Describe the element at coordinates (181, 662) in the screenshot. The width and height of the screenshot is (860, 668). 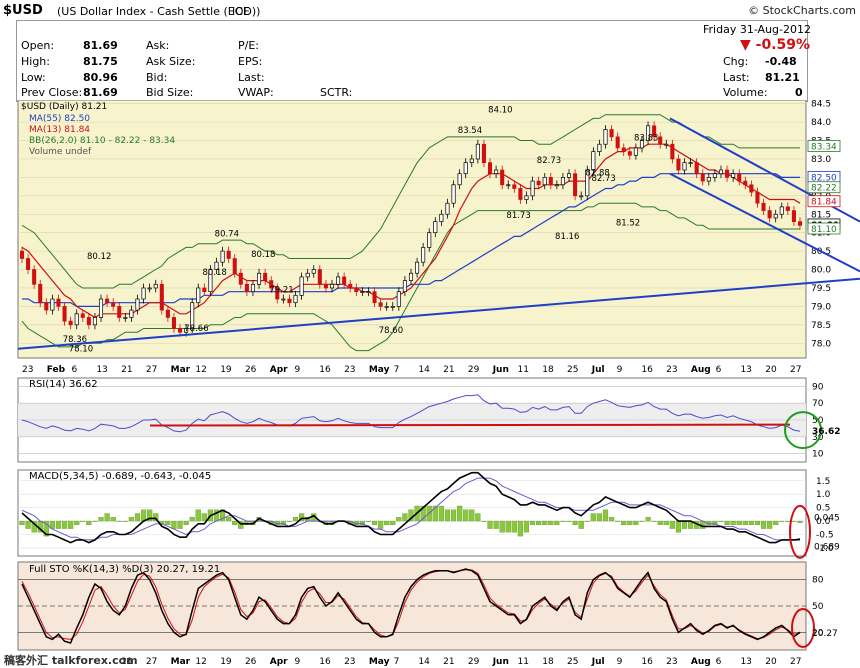
I see `sto-date-tick-label: Mar` at that location.